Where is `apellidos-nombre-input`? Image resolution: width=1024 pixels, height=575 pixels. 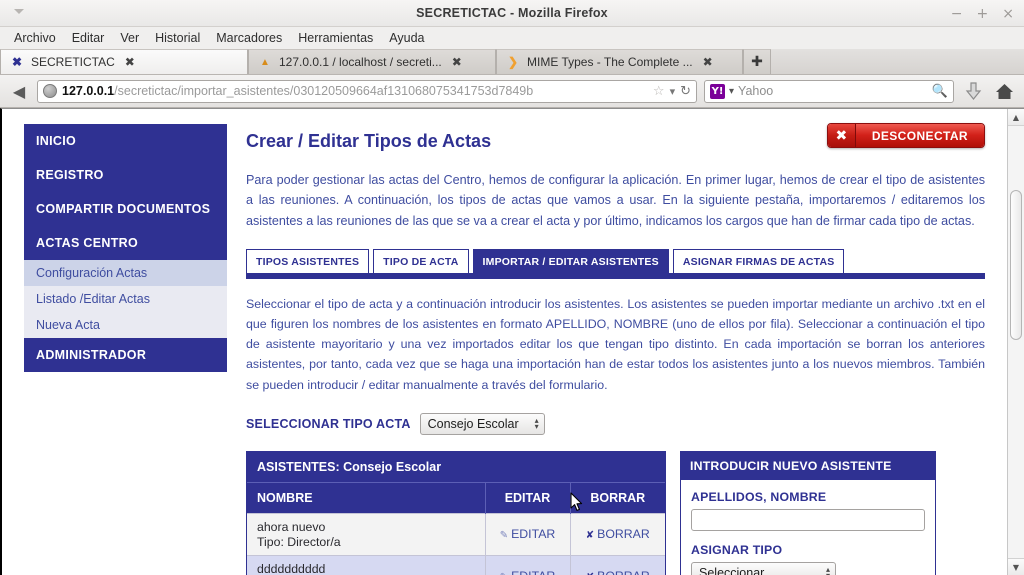 apellidos-nombre-input is located at coordinates (808, 519).